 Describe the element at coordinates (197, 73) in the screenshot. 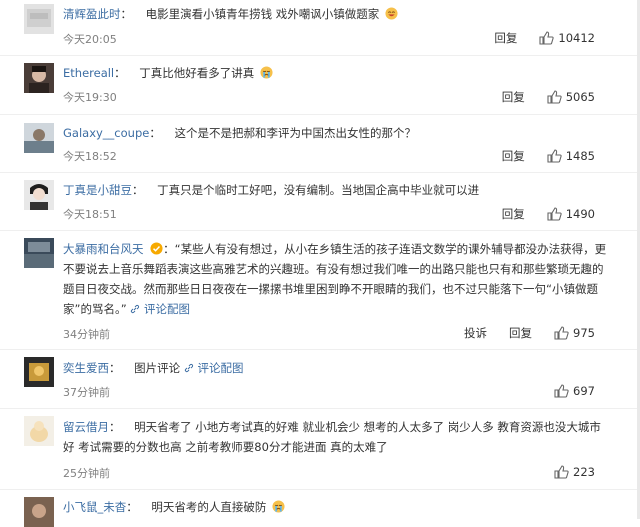

I see `comment-text: 丁真比他好看多了讲真` at that location.